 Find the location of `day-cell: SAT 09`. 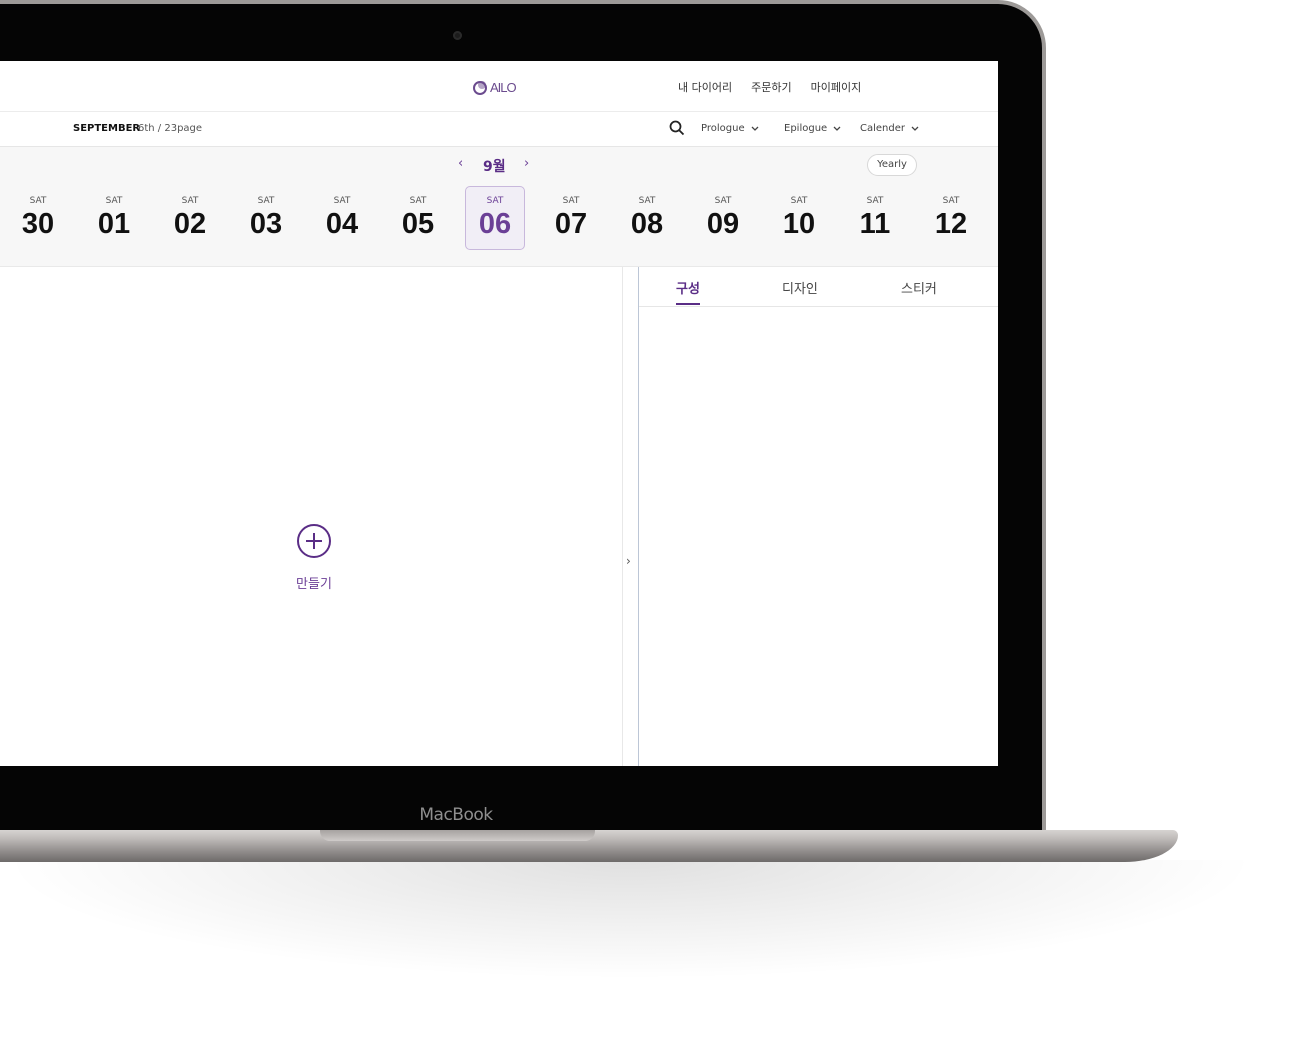

day-cell: SAT 09 is located at coordinates (723, 218).